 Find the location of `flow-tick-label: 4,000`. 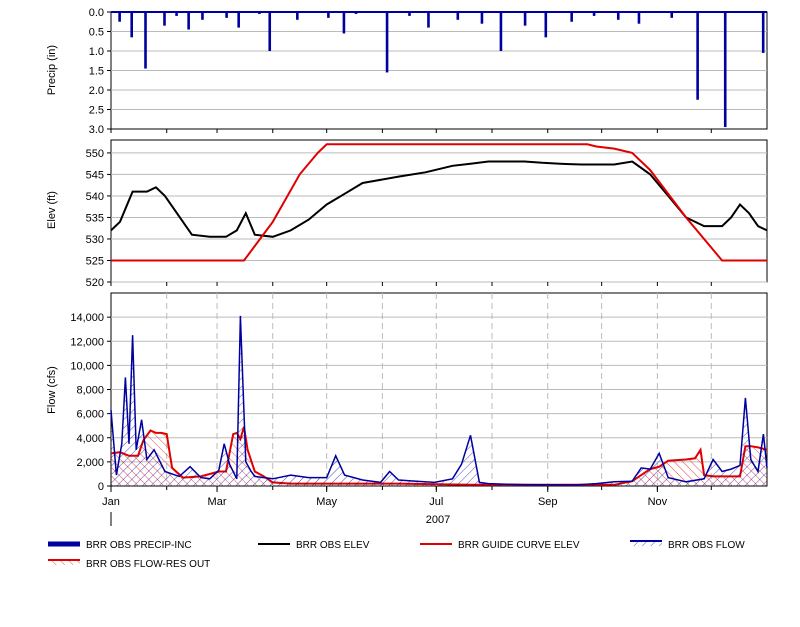

flow-tick-label: 4,000 is located at coordinates (90, 439).